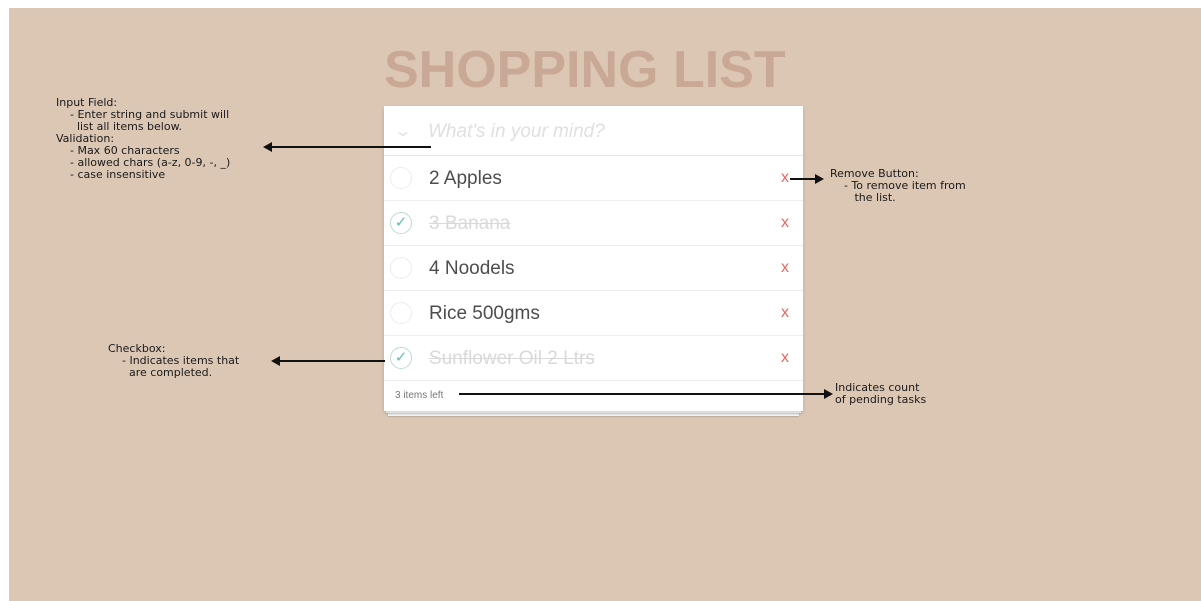 The image size is (1201, 601). What do you see at coordinates (593, 178) in the screenshot?
I see `list-item: 2 Apples x` at bounding box center [593, 178].